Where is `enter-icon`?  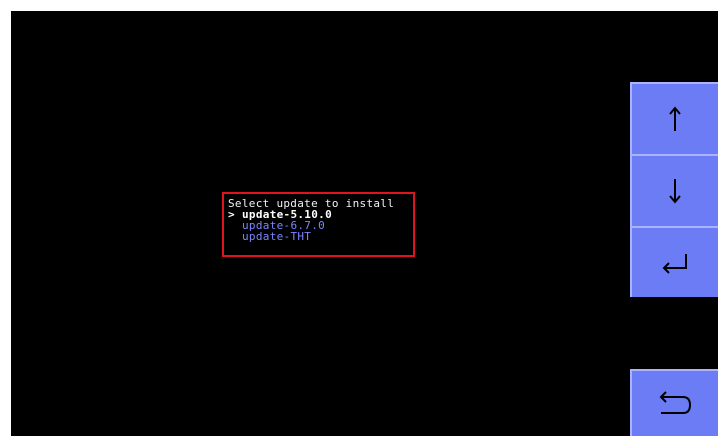
enter-icon is located at coordinates (674, 263).